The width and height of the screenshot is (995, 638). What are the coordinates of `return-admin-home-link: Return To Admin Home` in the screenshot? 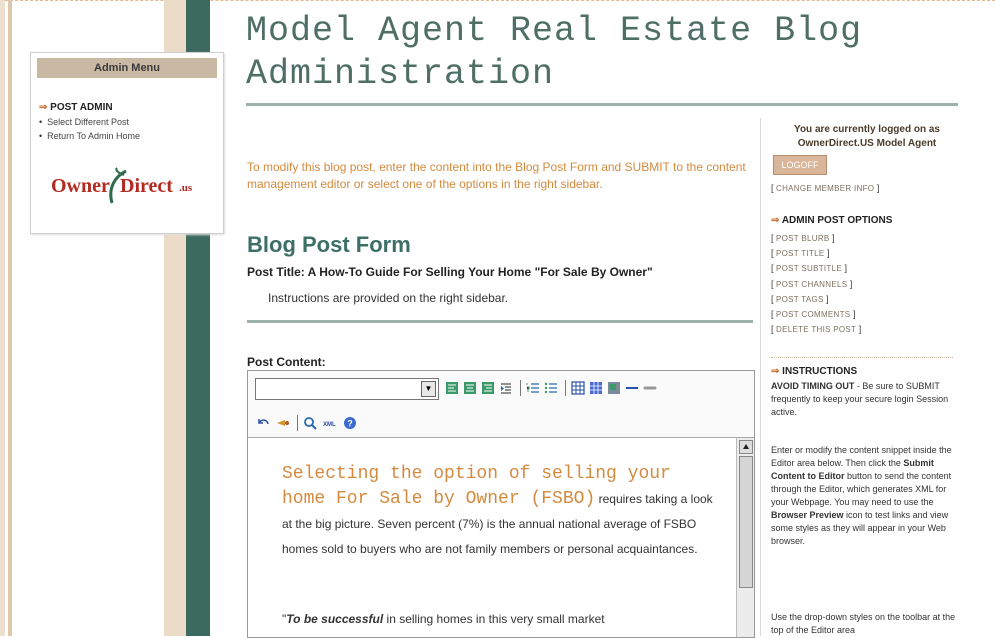 It's located at (131, 136).